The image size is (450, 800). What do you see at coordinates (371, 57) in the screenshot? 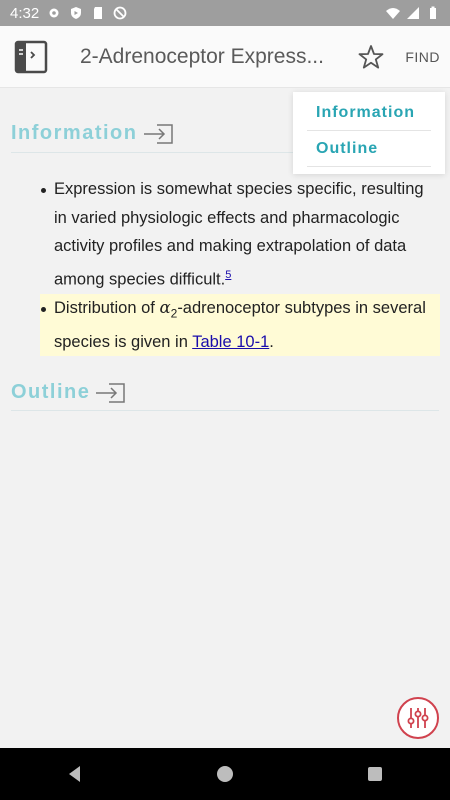
I see `star-outline-icon` at bounding box center [371, 57].